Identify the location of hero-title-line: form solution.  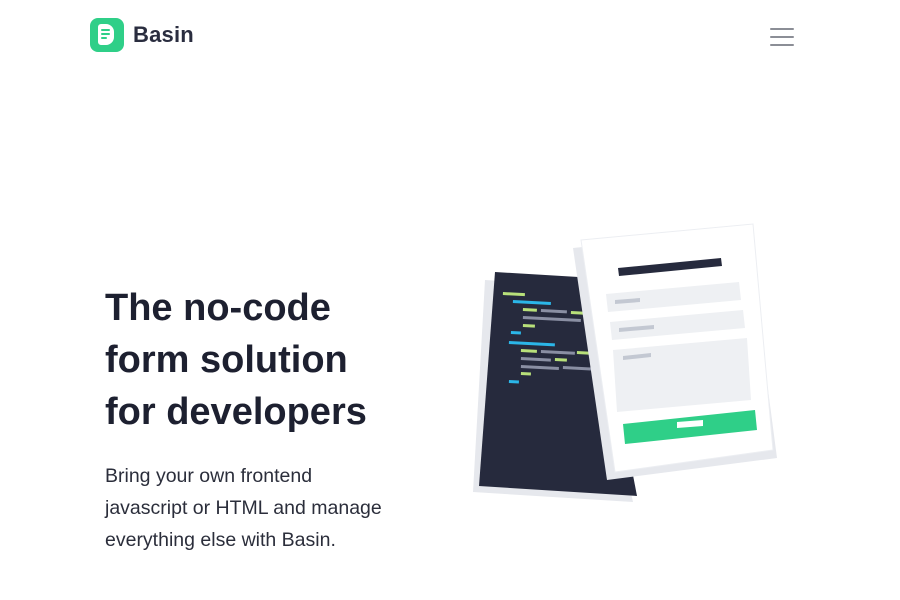
(226, 360).